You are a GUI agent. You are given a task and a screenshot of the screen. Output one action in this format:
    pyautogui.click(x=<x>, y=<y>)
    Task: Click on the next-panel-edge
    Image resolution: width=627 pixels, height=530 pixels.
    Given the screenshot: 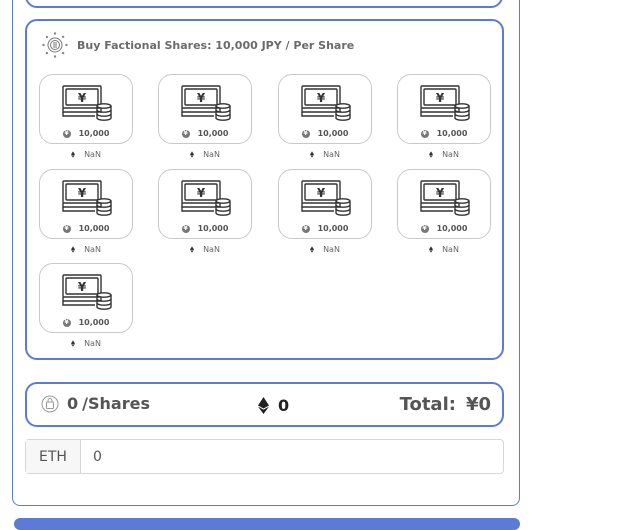 What is the action you would take?
    pyautogui.click(x=267, y=524)
    